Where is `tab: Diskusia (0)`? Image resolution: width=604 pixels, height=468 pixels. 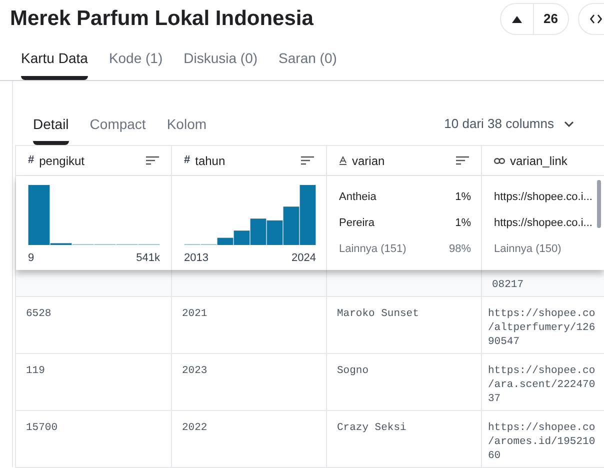 tab: Diskusia (0) is located at coordinates (221, 58).